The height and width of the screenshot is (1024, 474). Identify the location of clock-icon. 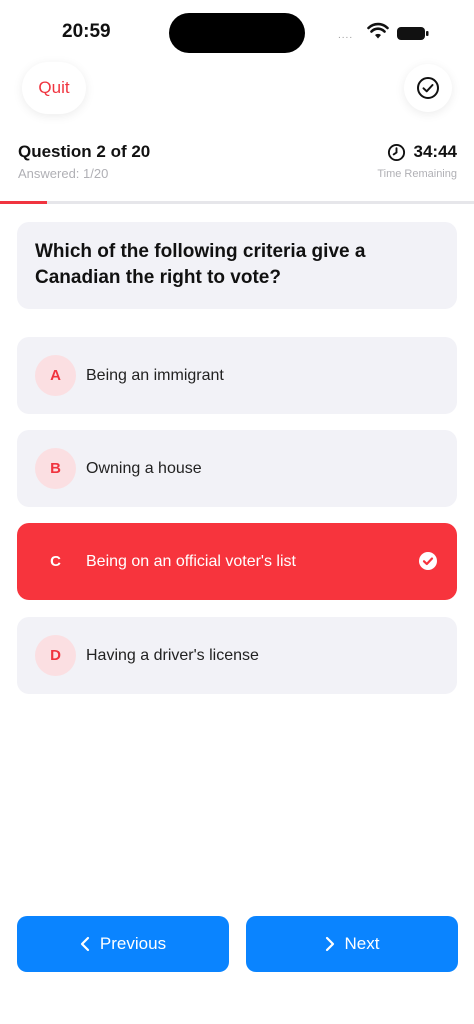
(396, 152).